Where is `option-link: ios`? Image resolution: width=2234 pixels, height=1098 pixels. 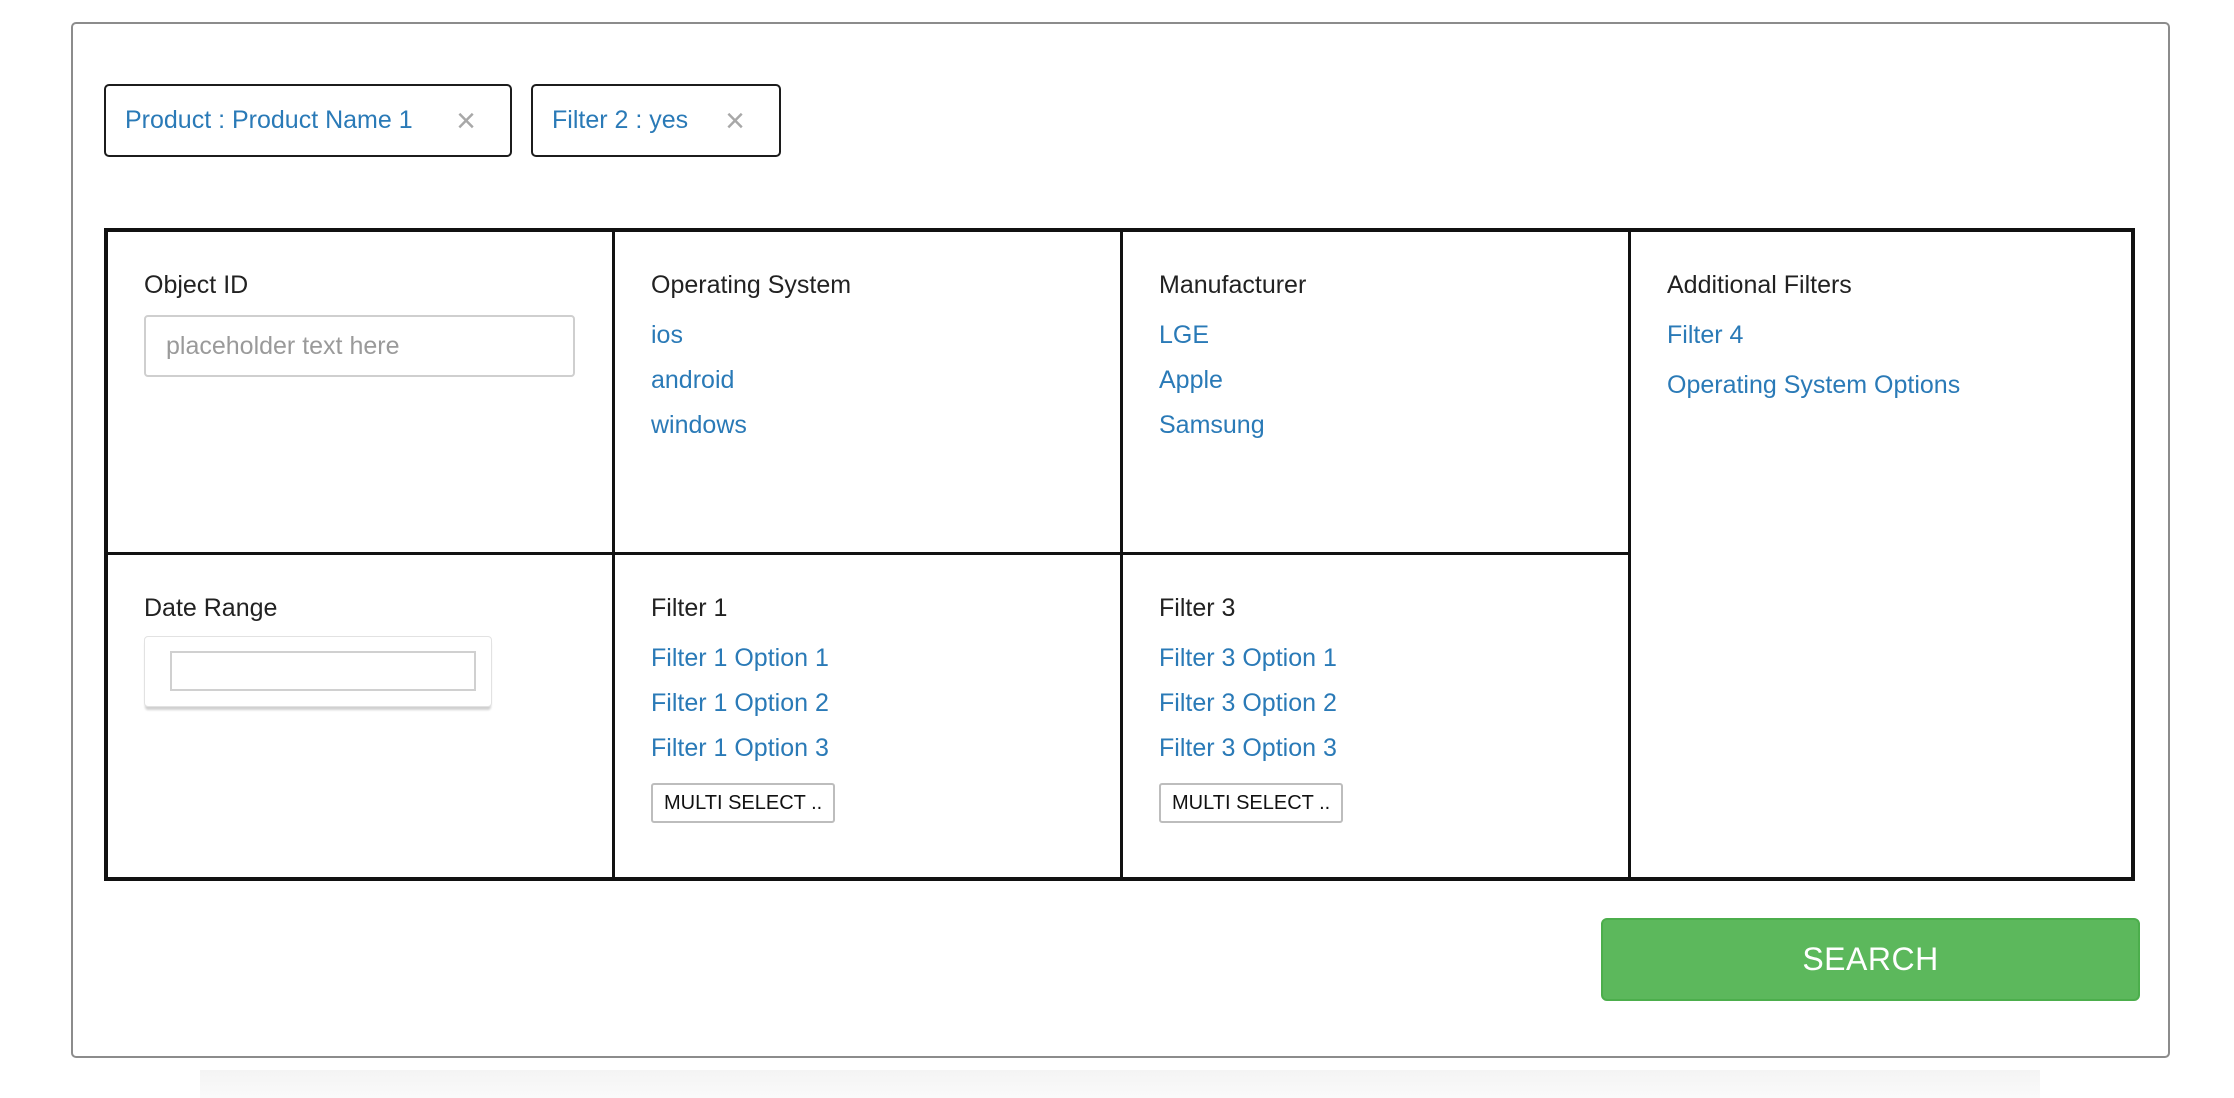
option-link: ios is located at coordinates (867, 335).